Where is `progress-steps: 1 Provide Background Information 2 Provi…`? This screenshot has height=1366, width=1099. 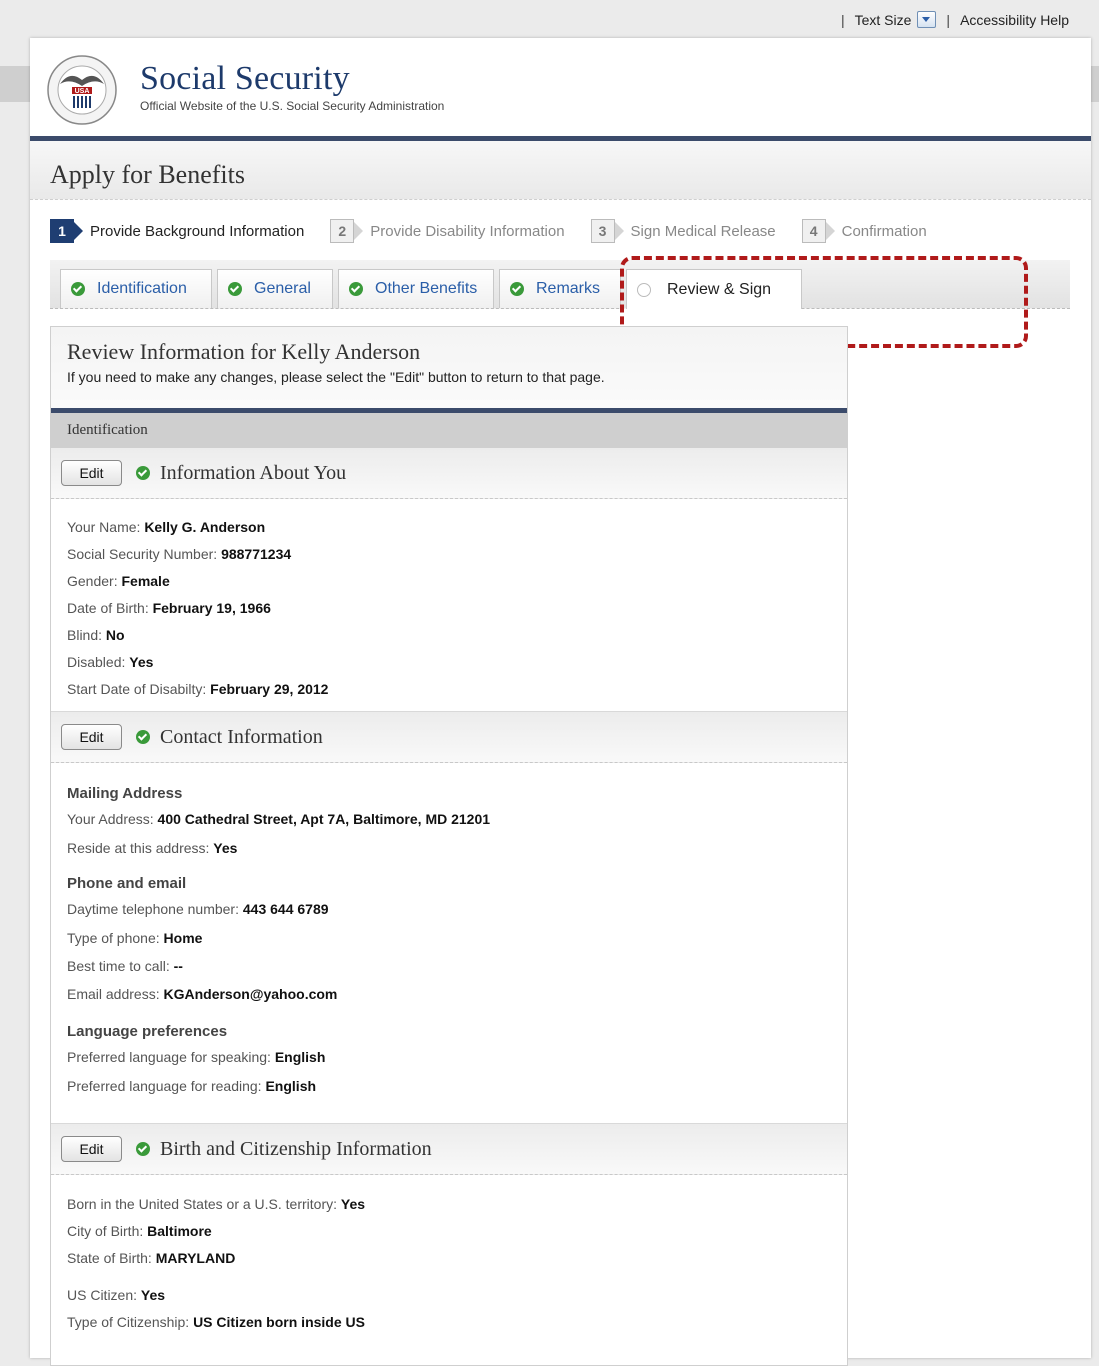 progress-steps: 1 Provide Background Information 2 Provi… is located at coordinates (501, 231).